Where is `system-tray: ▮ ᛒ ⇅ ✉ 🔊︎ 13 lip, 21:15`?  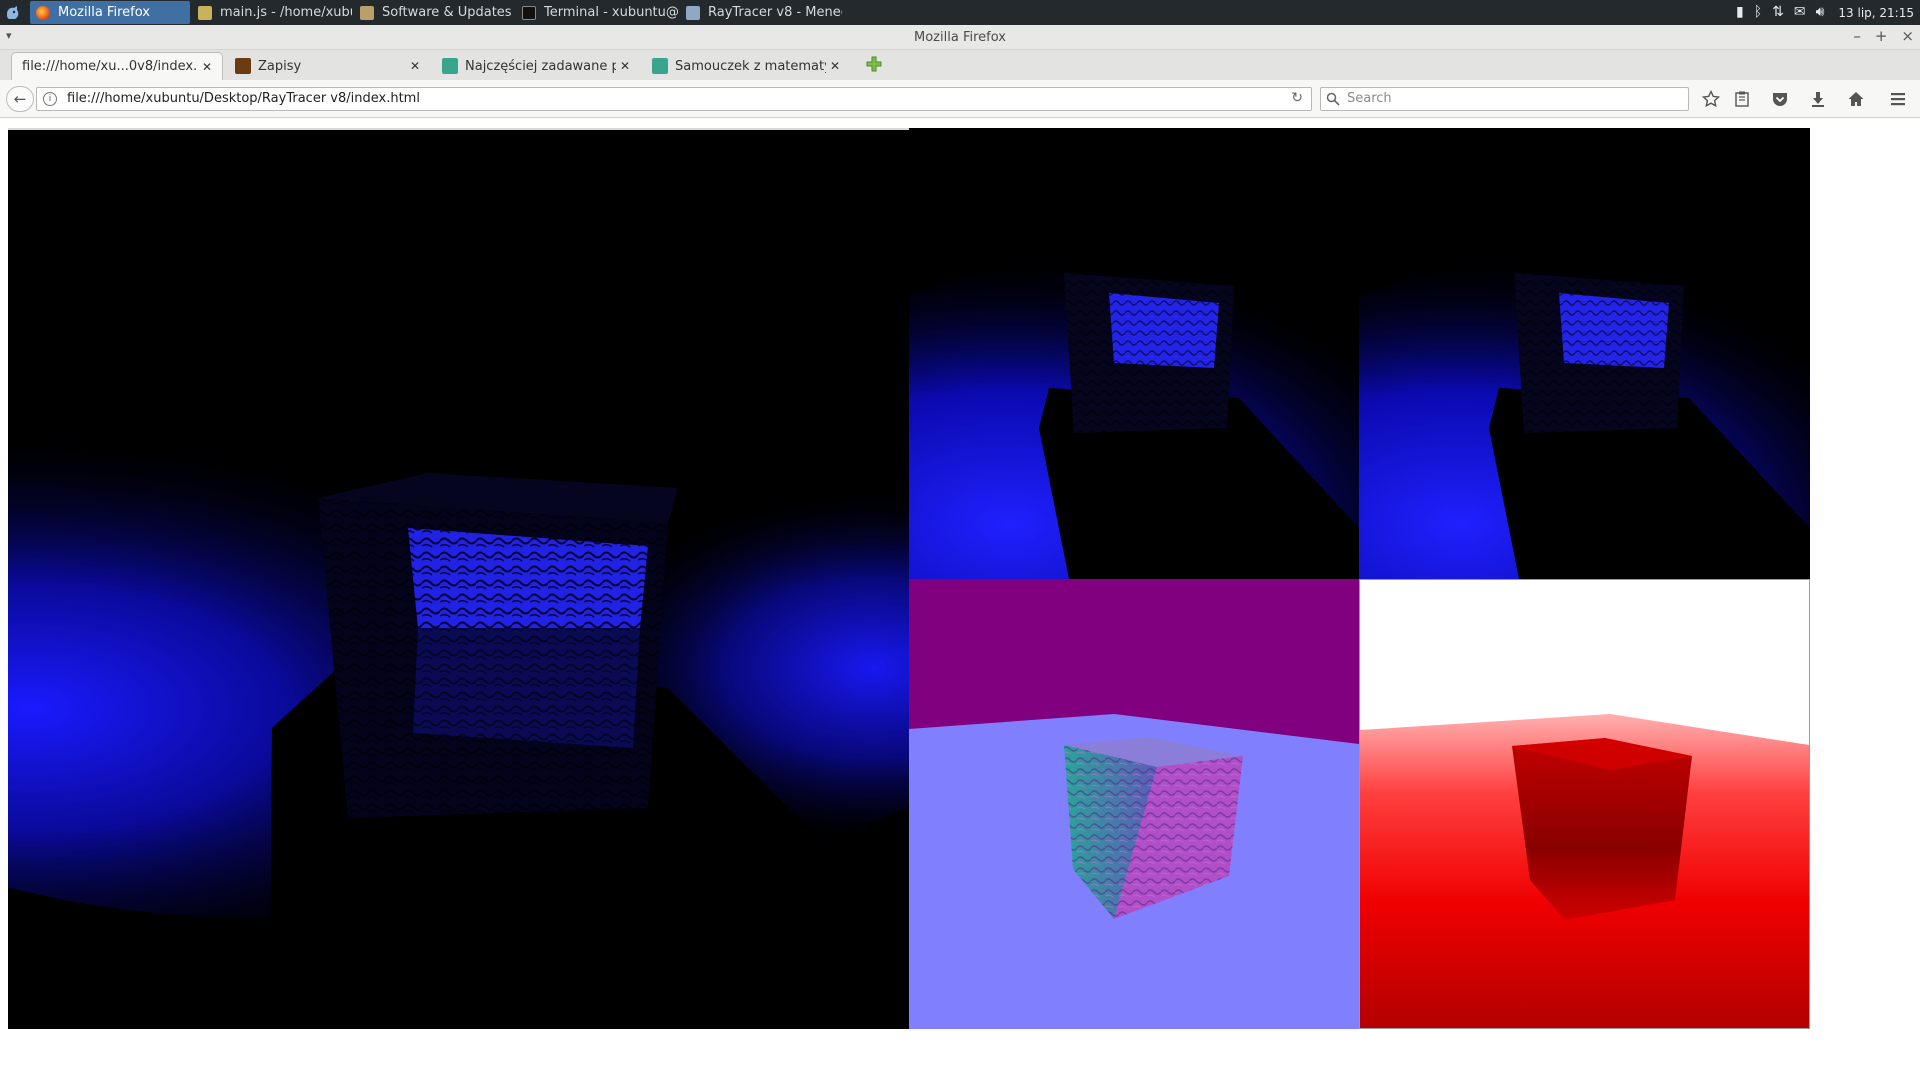 system-tray: ▮ ᛒ ⇅ ✉ 🔊︎ 13 lip, 21:15 is located at coordinates (1825, 12).